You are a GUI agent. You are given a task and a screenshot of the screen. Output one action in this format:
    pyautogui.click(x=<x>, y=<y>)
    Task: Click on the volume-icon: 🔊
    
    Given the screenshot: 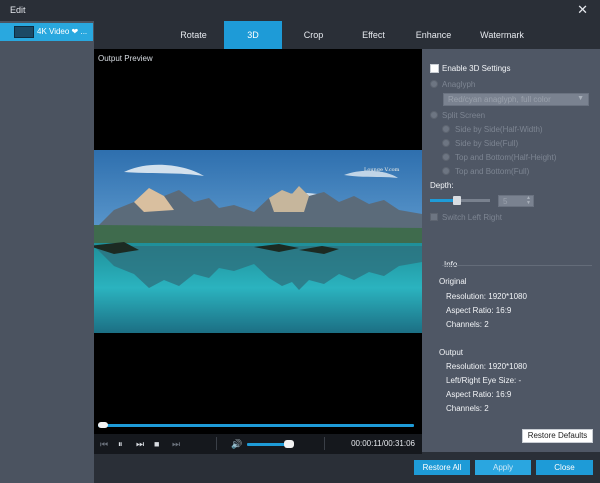 What is the action you would take?
    pyautogui.click(x=236, y=444)
    